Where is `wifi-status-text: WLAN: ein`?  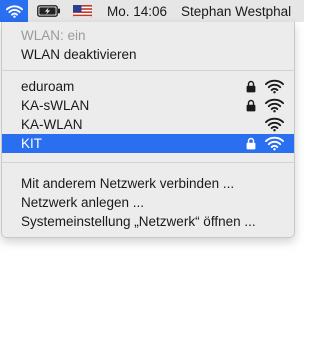 wifi-status-text: WLAN: ein is located at coordinates (148, 35).